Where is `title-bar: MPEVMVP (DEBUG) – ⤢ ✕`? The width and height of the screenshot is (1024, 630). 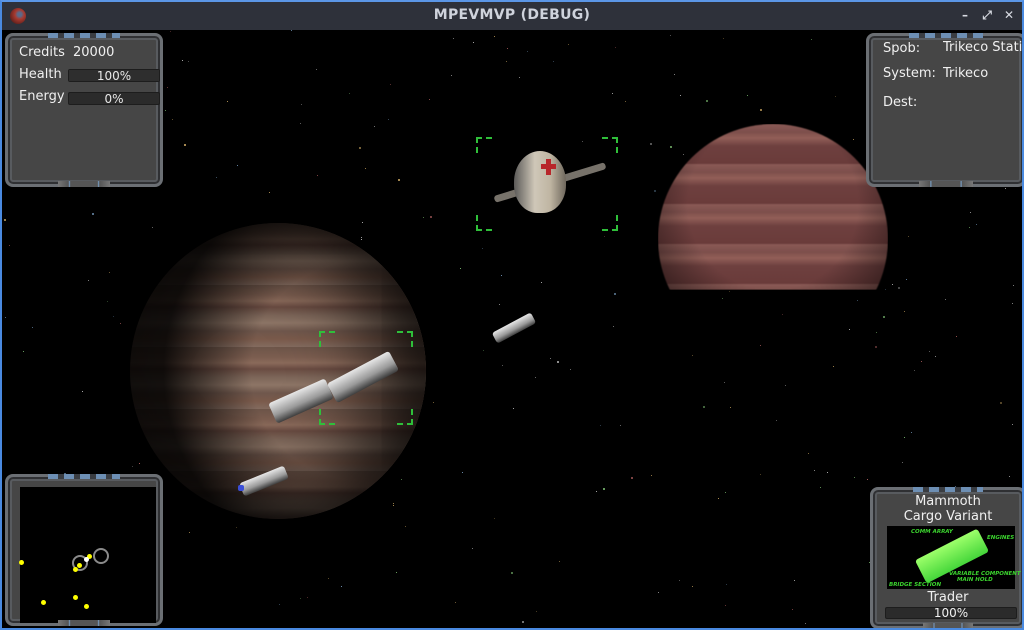 title-bar: MPEVMVP (DEBUG) – ⤢ ✕ is located at coordinates (512, 16).